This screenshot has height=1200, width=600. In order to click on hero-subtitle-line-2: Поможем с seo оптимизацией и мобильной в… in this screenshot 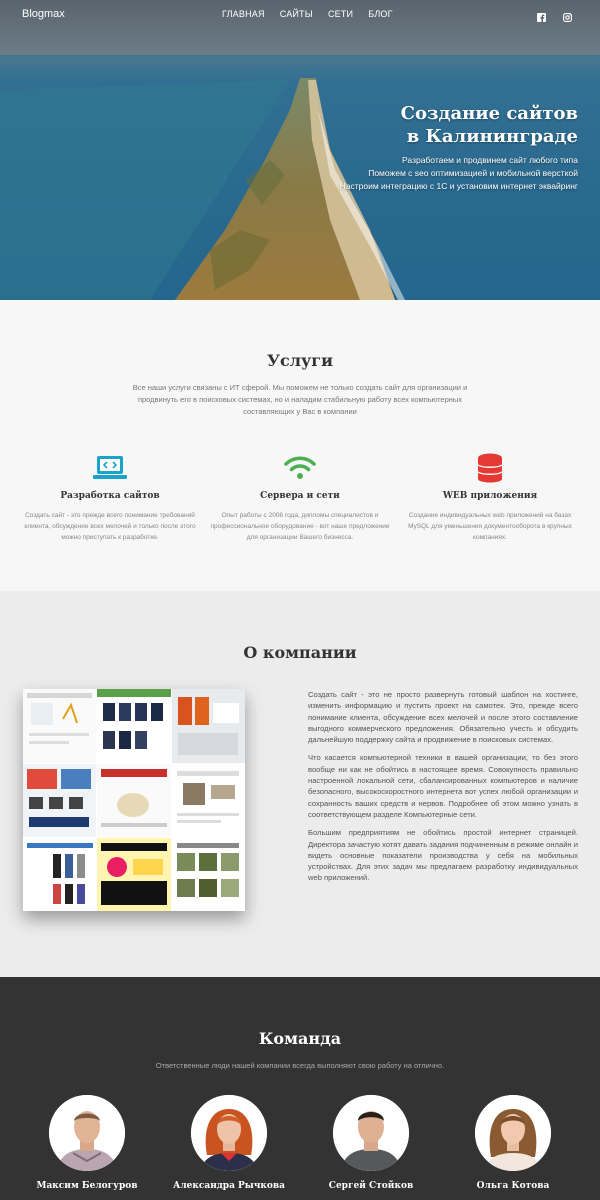, I will do `click(473, 173)`.